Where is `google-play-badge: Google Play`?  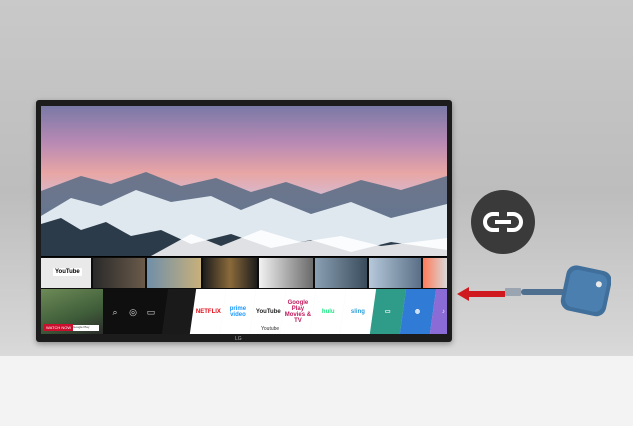 google-play-badge: Google Play is located at coordinates (86, 328).